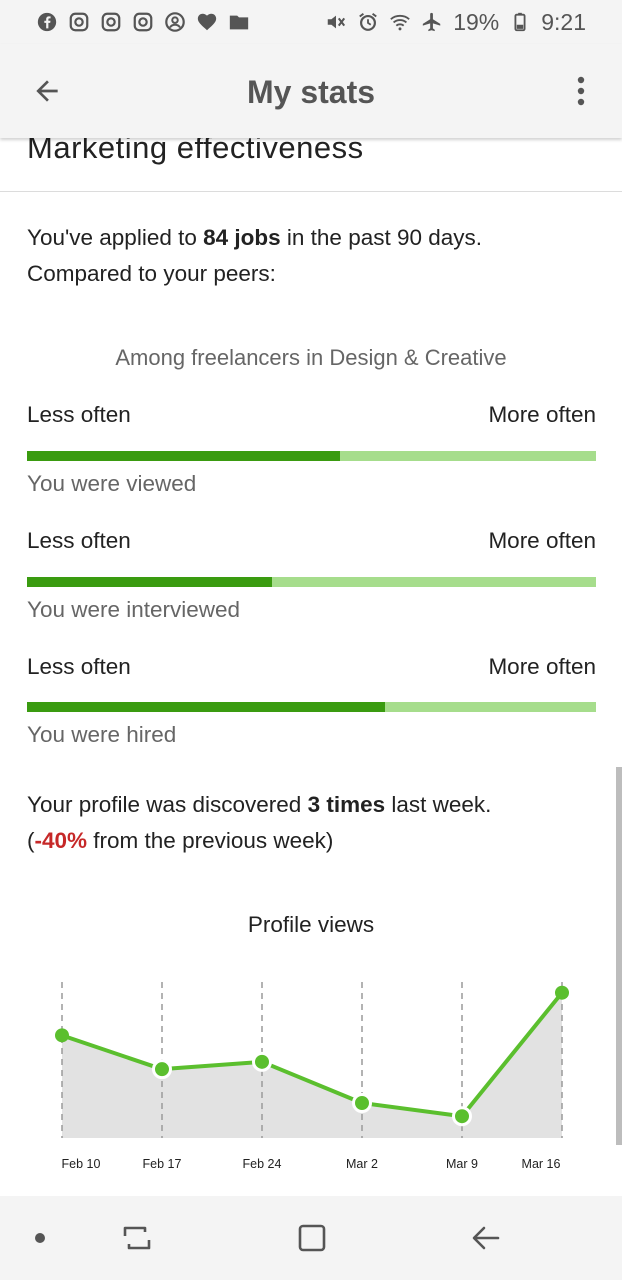  What do you see at coordinates (311, 582) in the screenshot?
I see `interviewed-bar` at bounding box center [311, 582].